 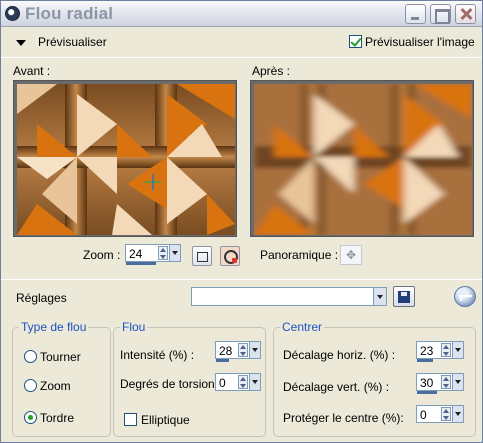 I want to click on window-title: Flou radial, so click(x=69, y=13).